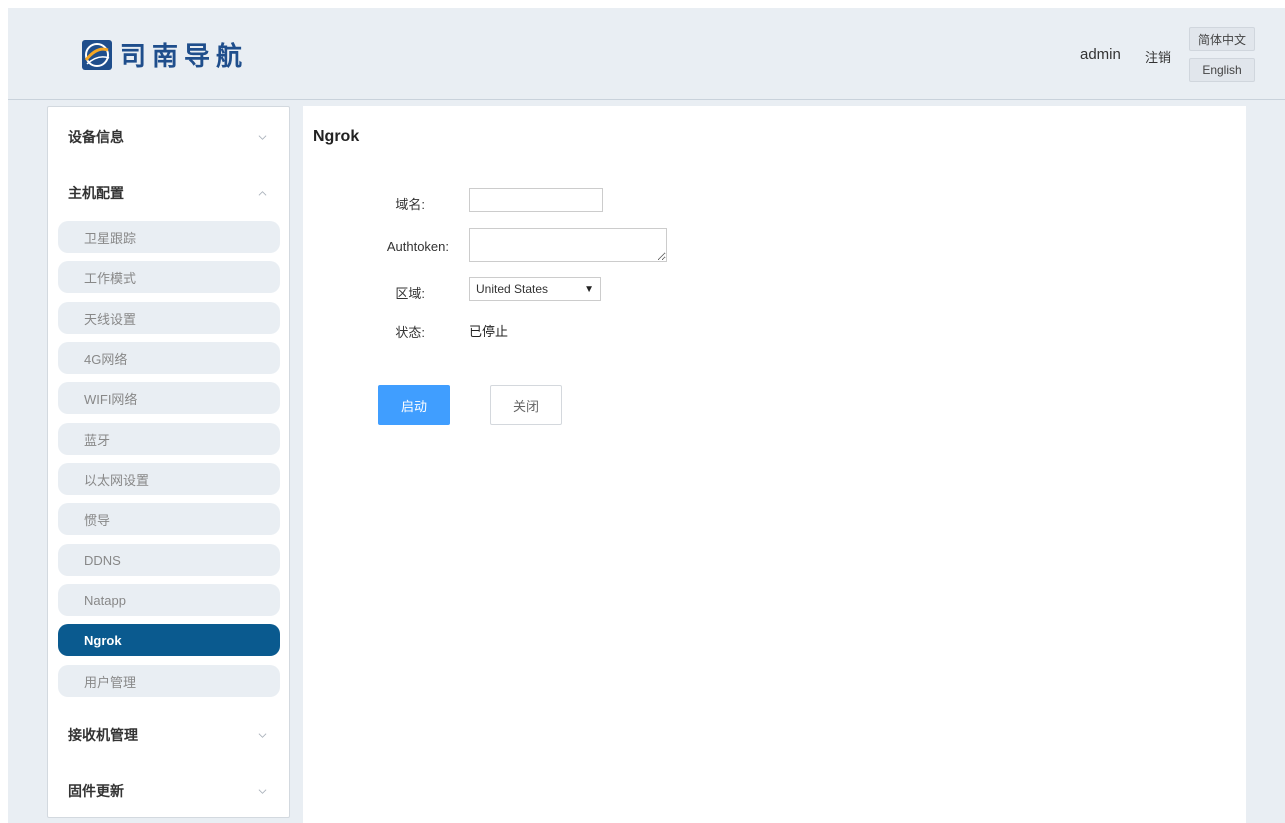  I want to click on menu-group-label: 固件更新, so click(96, 791).